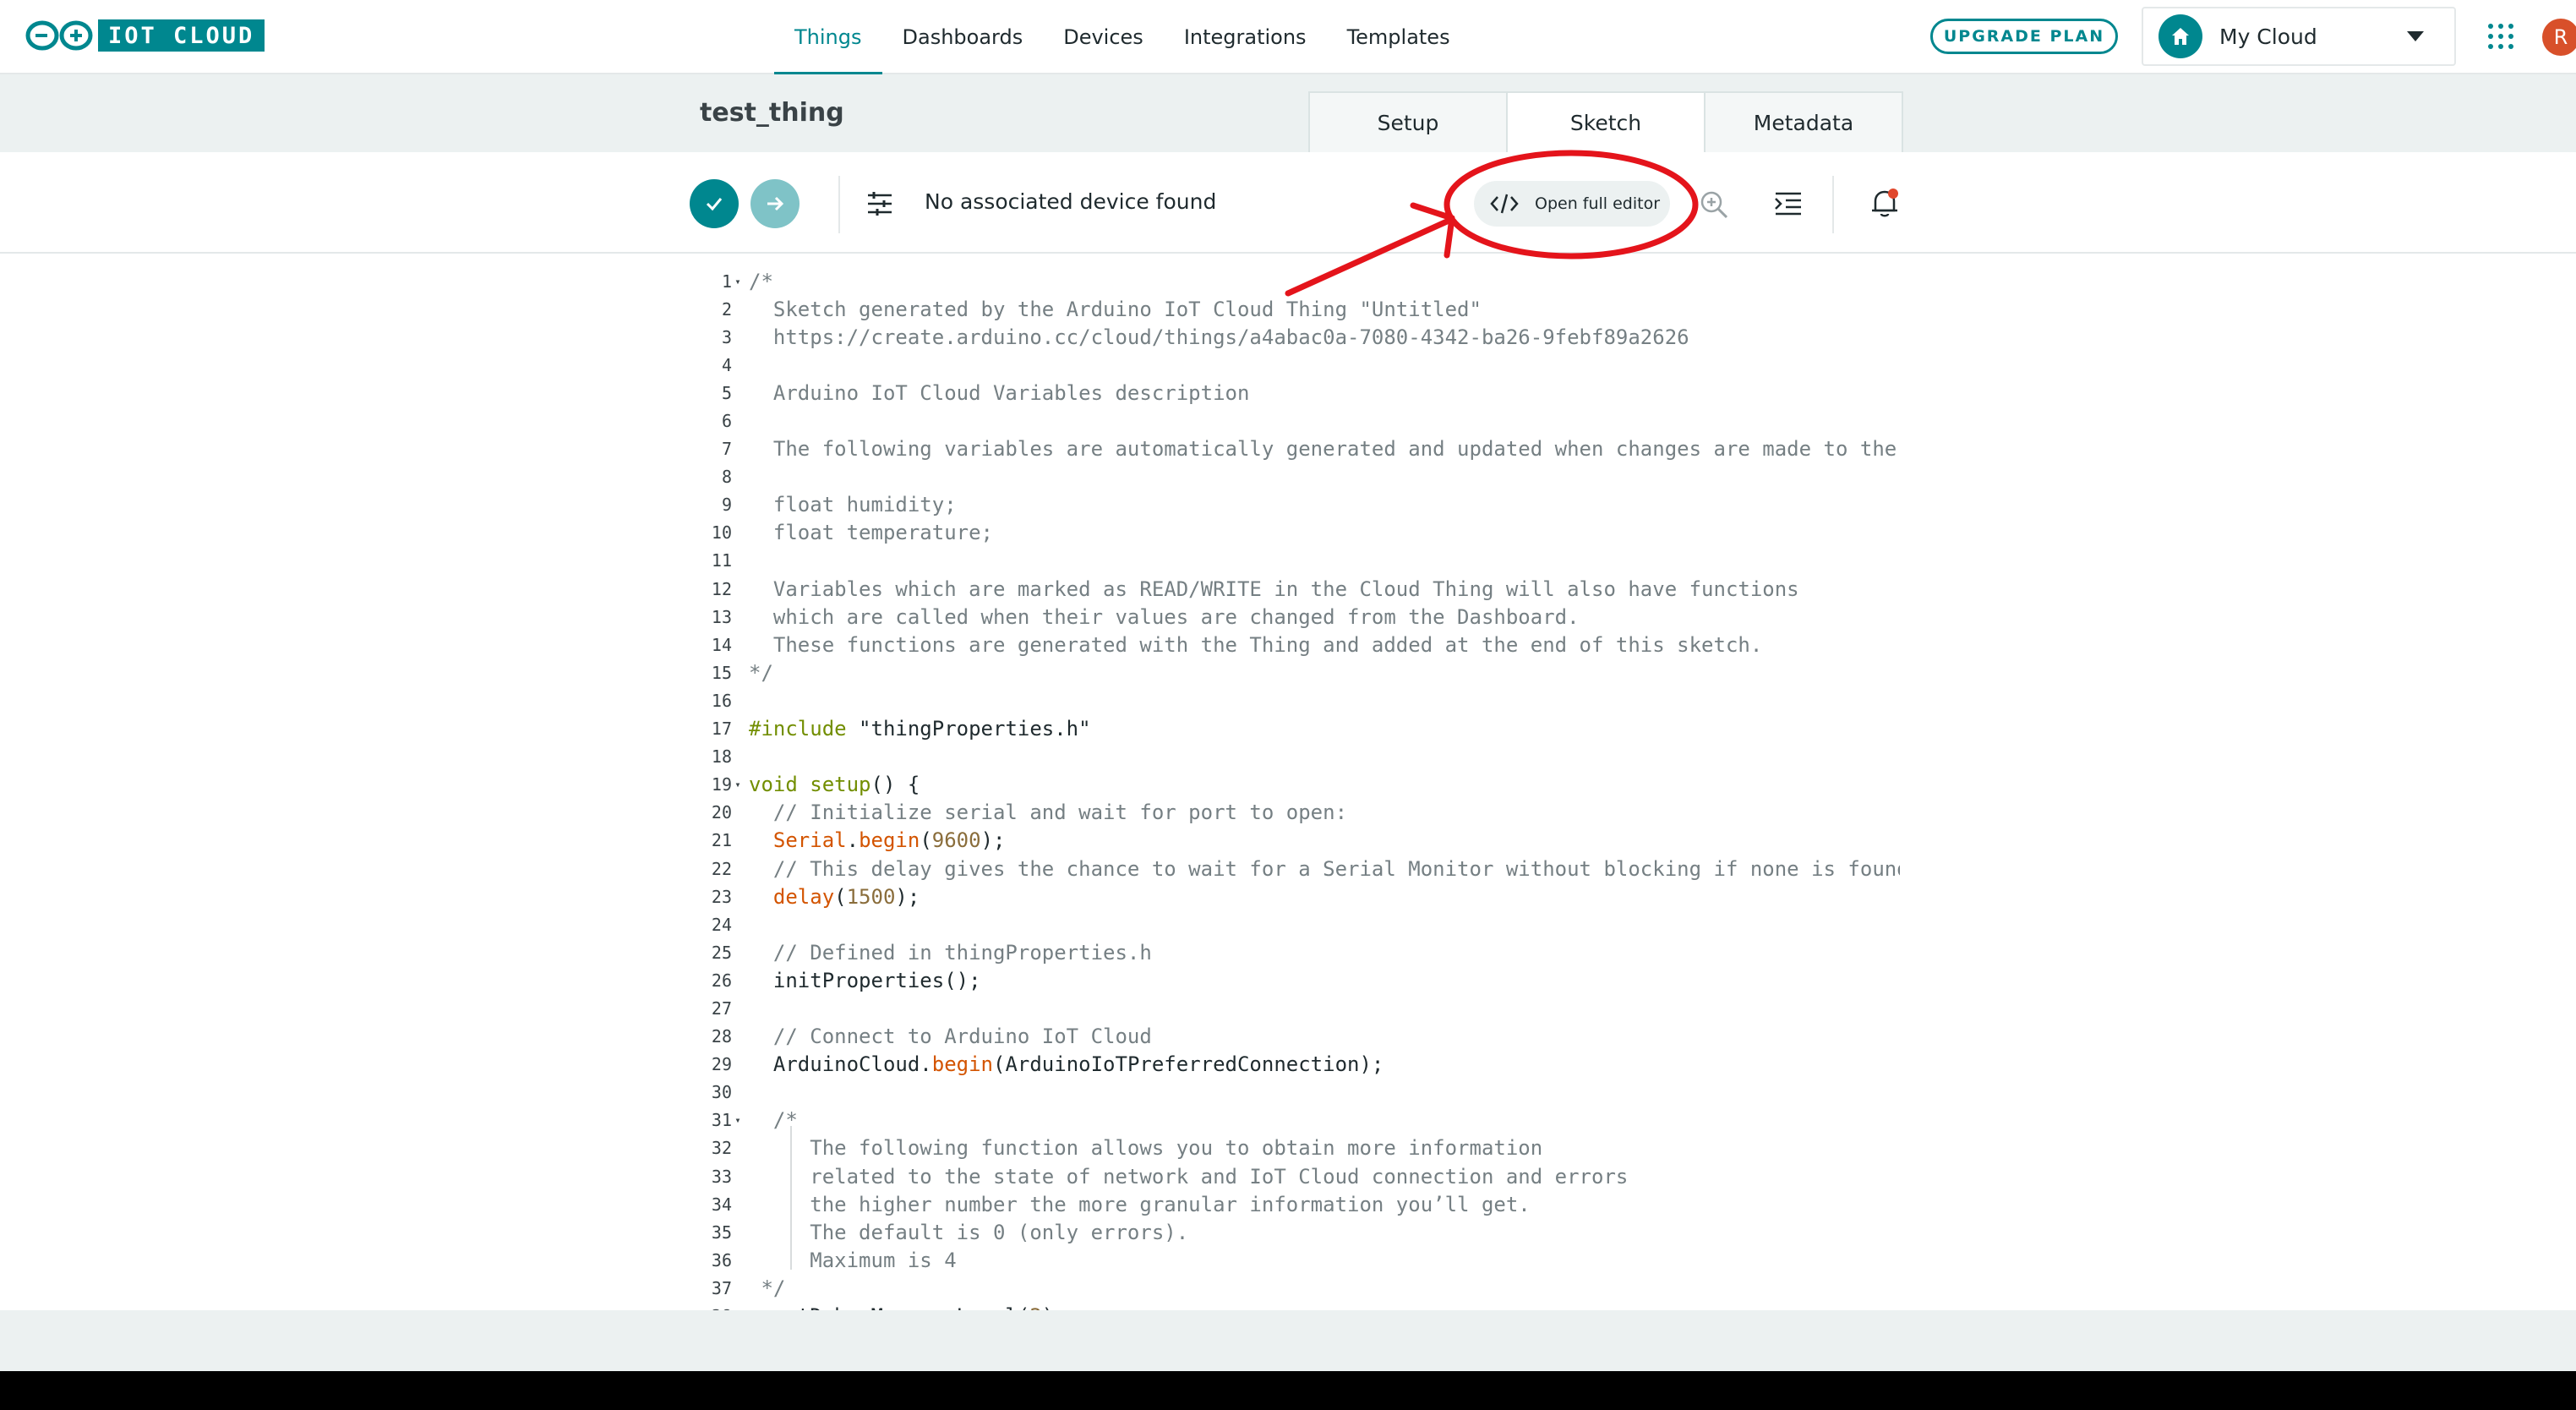 Image resolution: width=2576 pixels, height=1410 pixels. I want to click on footer-area, so click(1288, 1340).